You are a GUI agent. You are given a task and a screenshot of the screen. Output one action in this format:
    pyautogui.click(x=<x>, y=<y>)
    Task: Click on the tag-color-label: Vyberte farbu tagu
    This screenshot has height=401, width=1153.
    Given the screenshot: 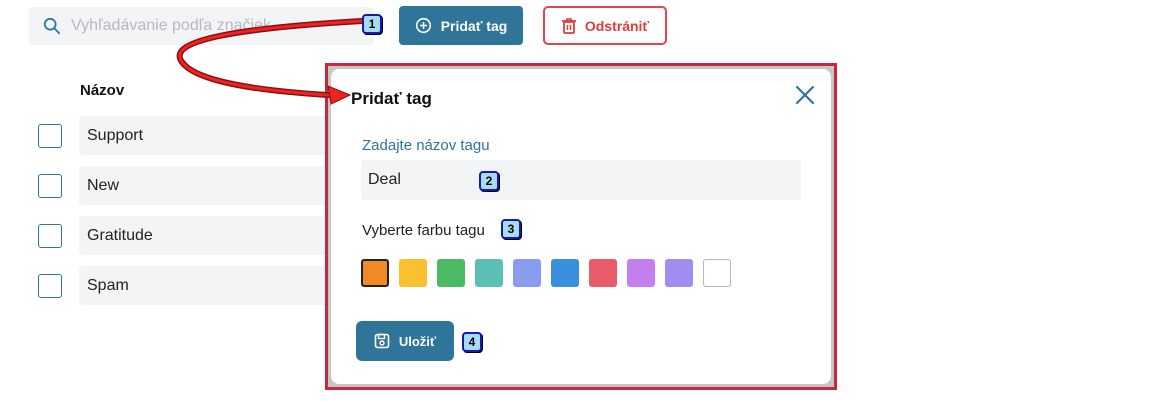 What is the action you would take?
    pyautogui.click(x=423, y=230)
    